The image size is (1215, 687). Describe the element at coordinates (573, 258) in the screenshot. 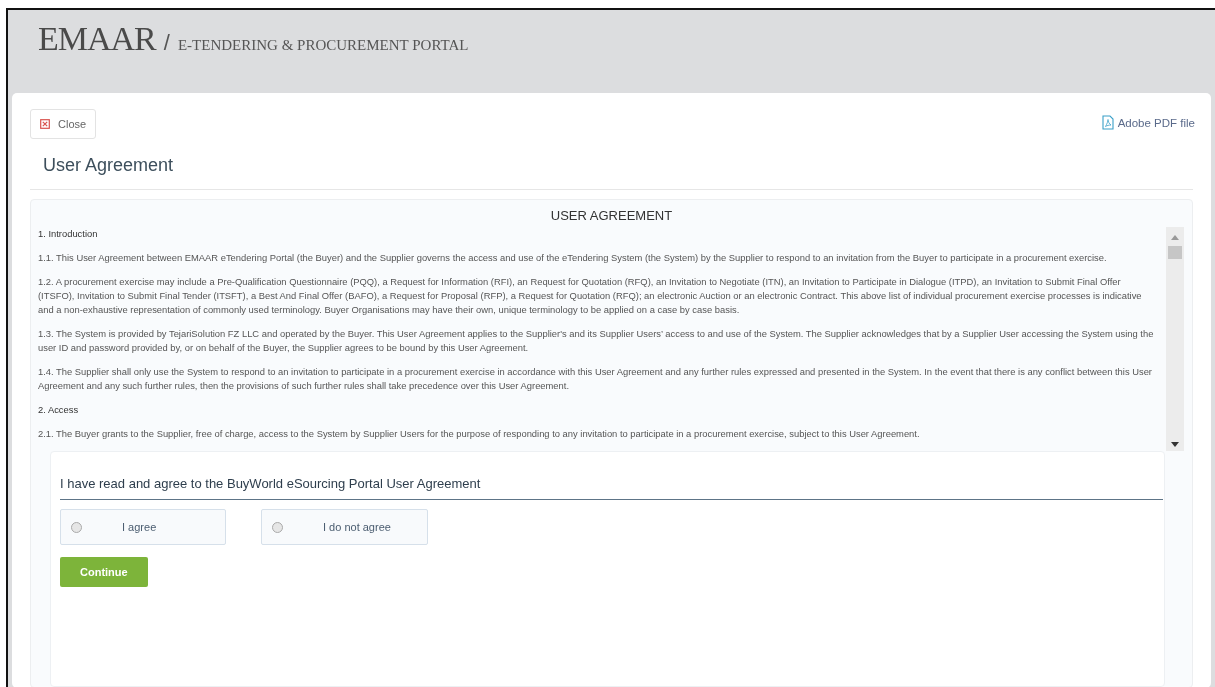

I see `clause-paragraph: 1.1. This User Agreement between EMAAR eTendering Portal (the Buyer) and the Supplier governs the access and use of the eTendering System (the System) by the Supplier to respond to an invitation from the Buyer to participate in a procurement exercise.` at that location.